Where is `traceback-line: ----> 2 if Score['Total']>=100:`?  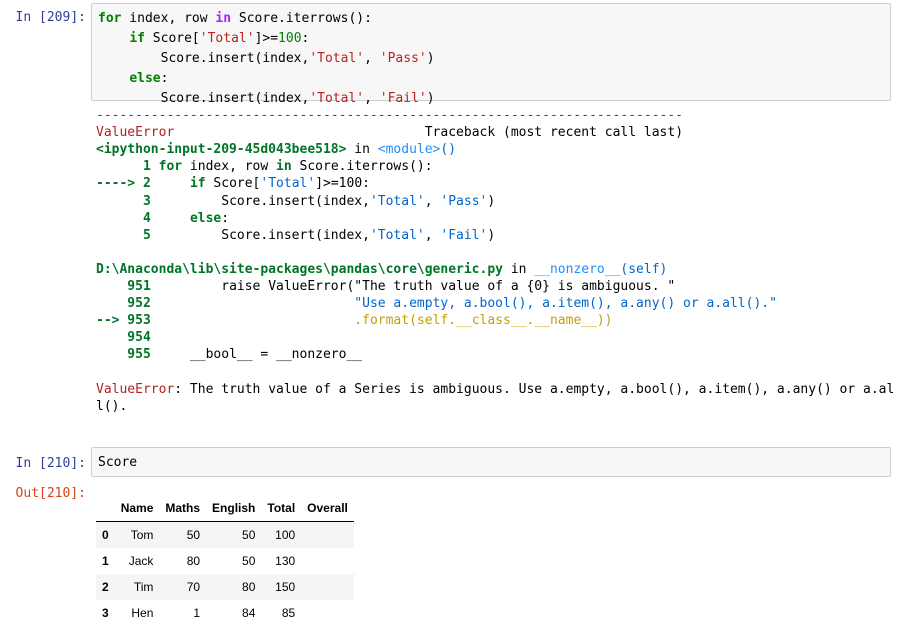
traceback-line: ----> 2 if Score['Total']>=100: is located at coordinates (233, 183).